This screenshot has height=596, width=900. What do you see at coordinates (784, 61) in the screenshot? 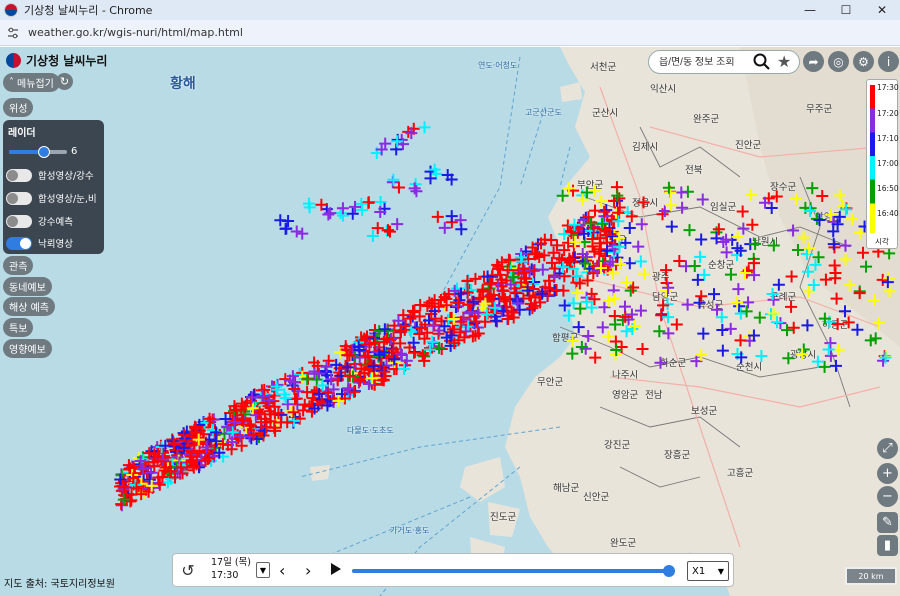
I see `favorite-star-icon: ★` at bounding box center [784, 61].